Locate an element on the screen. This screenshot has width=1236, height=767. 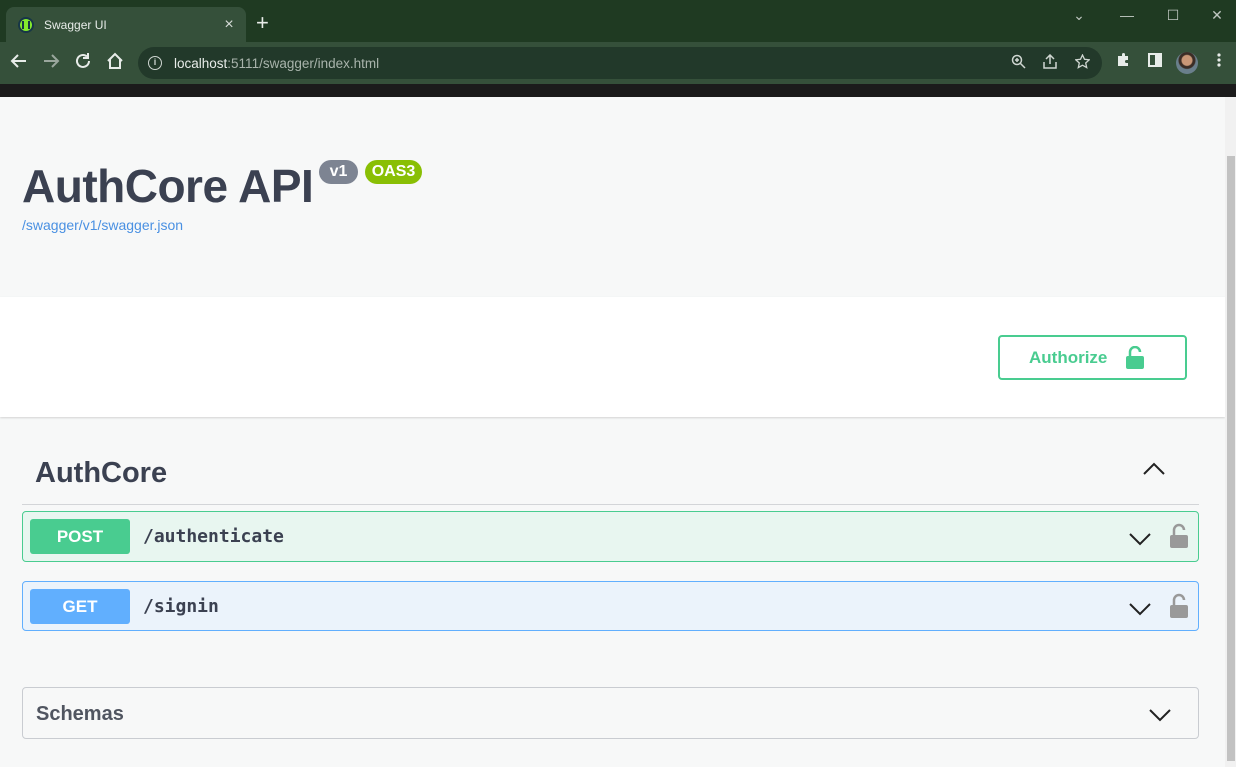
tag-header: AuthCore is located at coordinates (610, 471).